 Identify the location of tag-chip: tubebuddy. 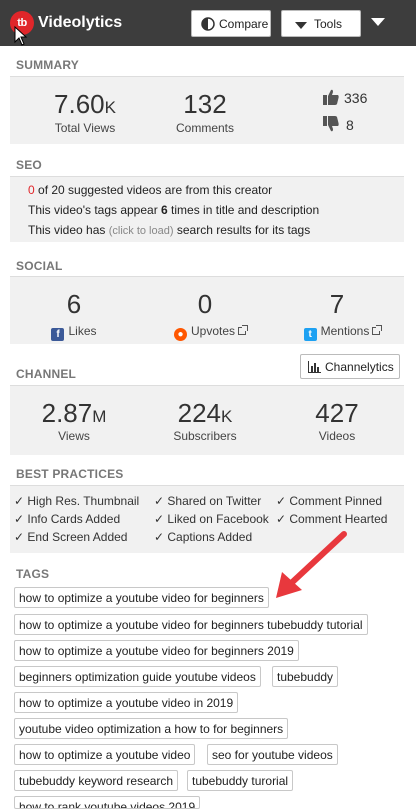
(305, 676).